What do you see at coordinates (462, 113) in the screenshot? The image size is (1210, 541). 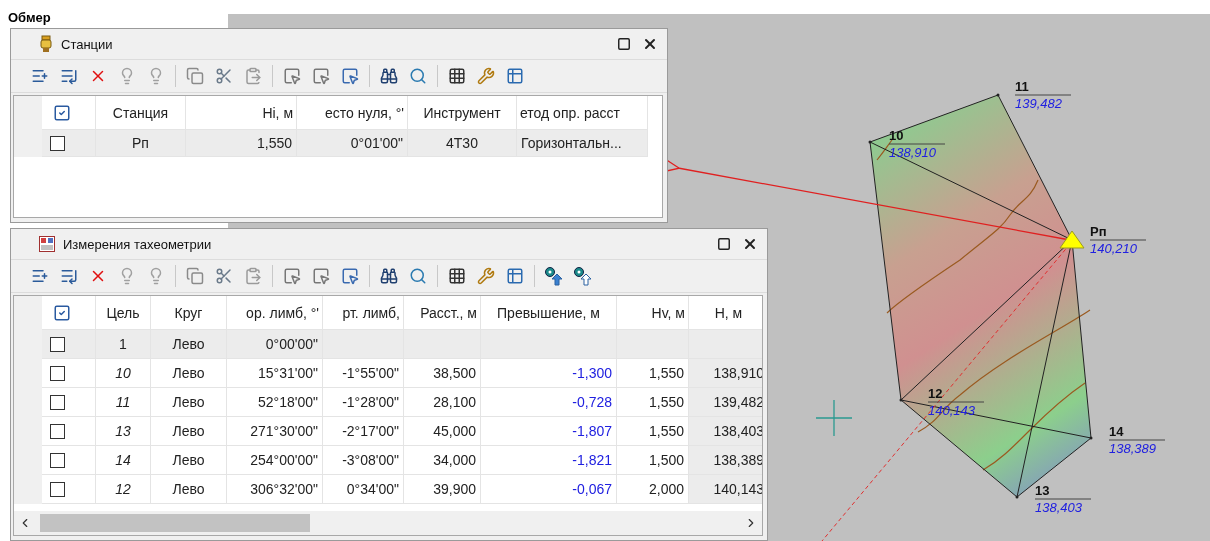 I see `column-header: Инструмент` at bounding box center [462, 113].